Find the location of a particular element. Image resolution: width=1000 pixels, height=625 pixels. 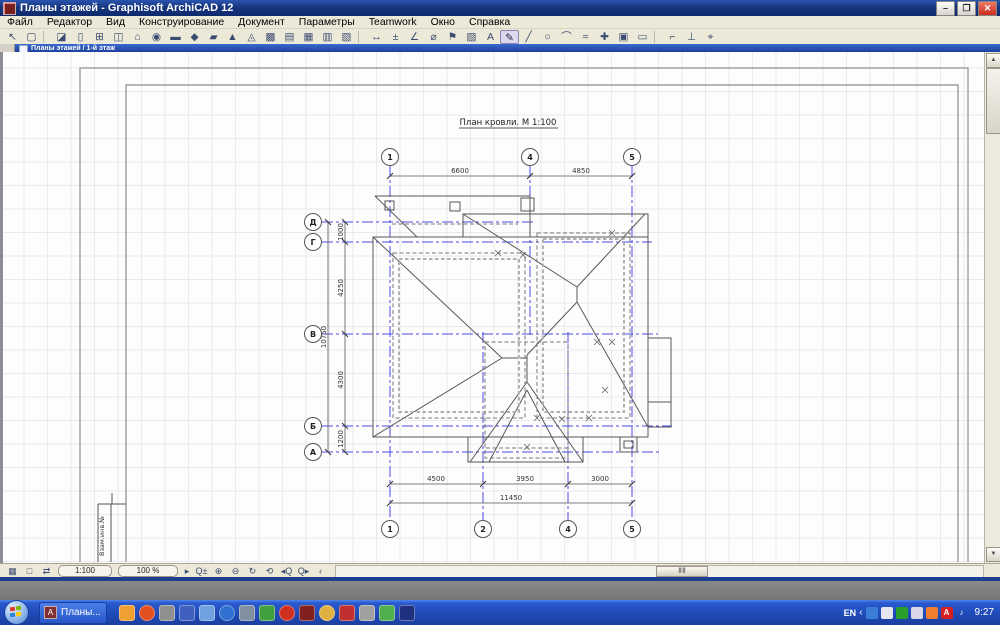

tray-collapse-icon: ‹ is located at coordinates (860, 612).